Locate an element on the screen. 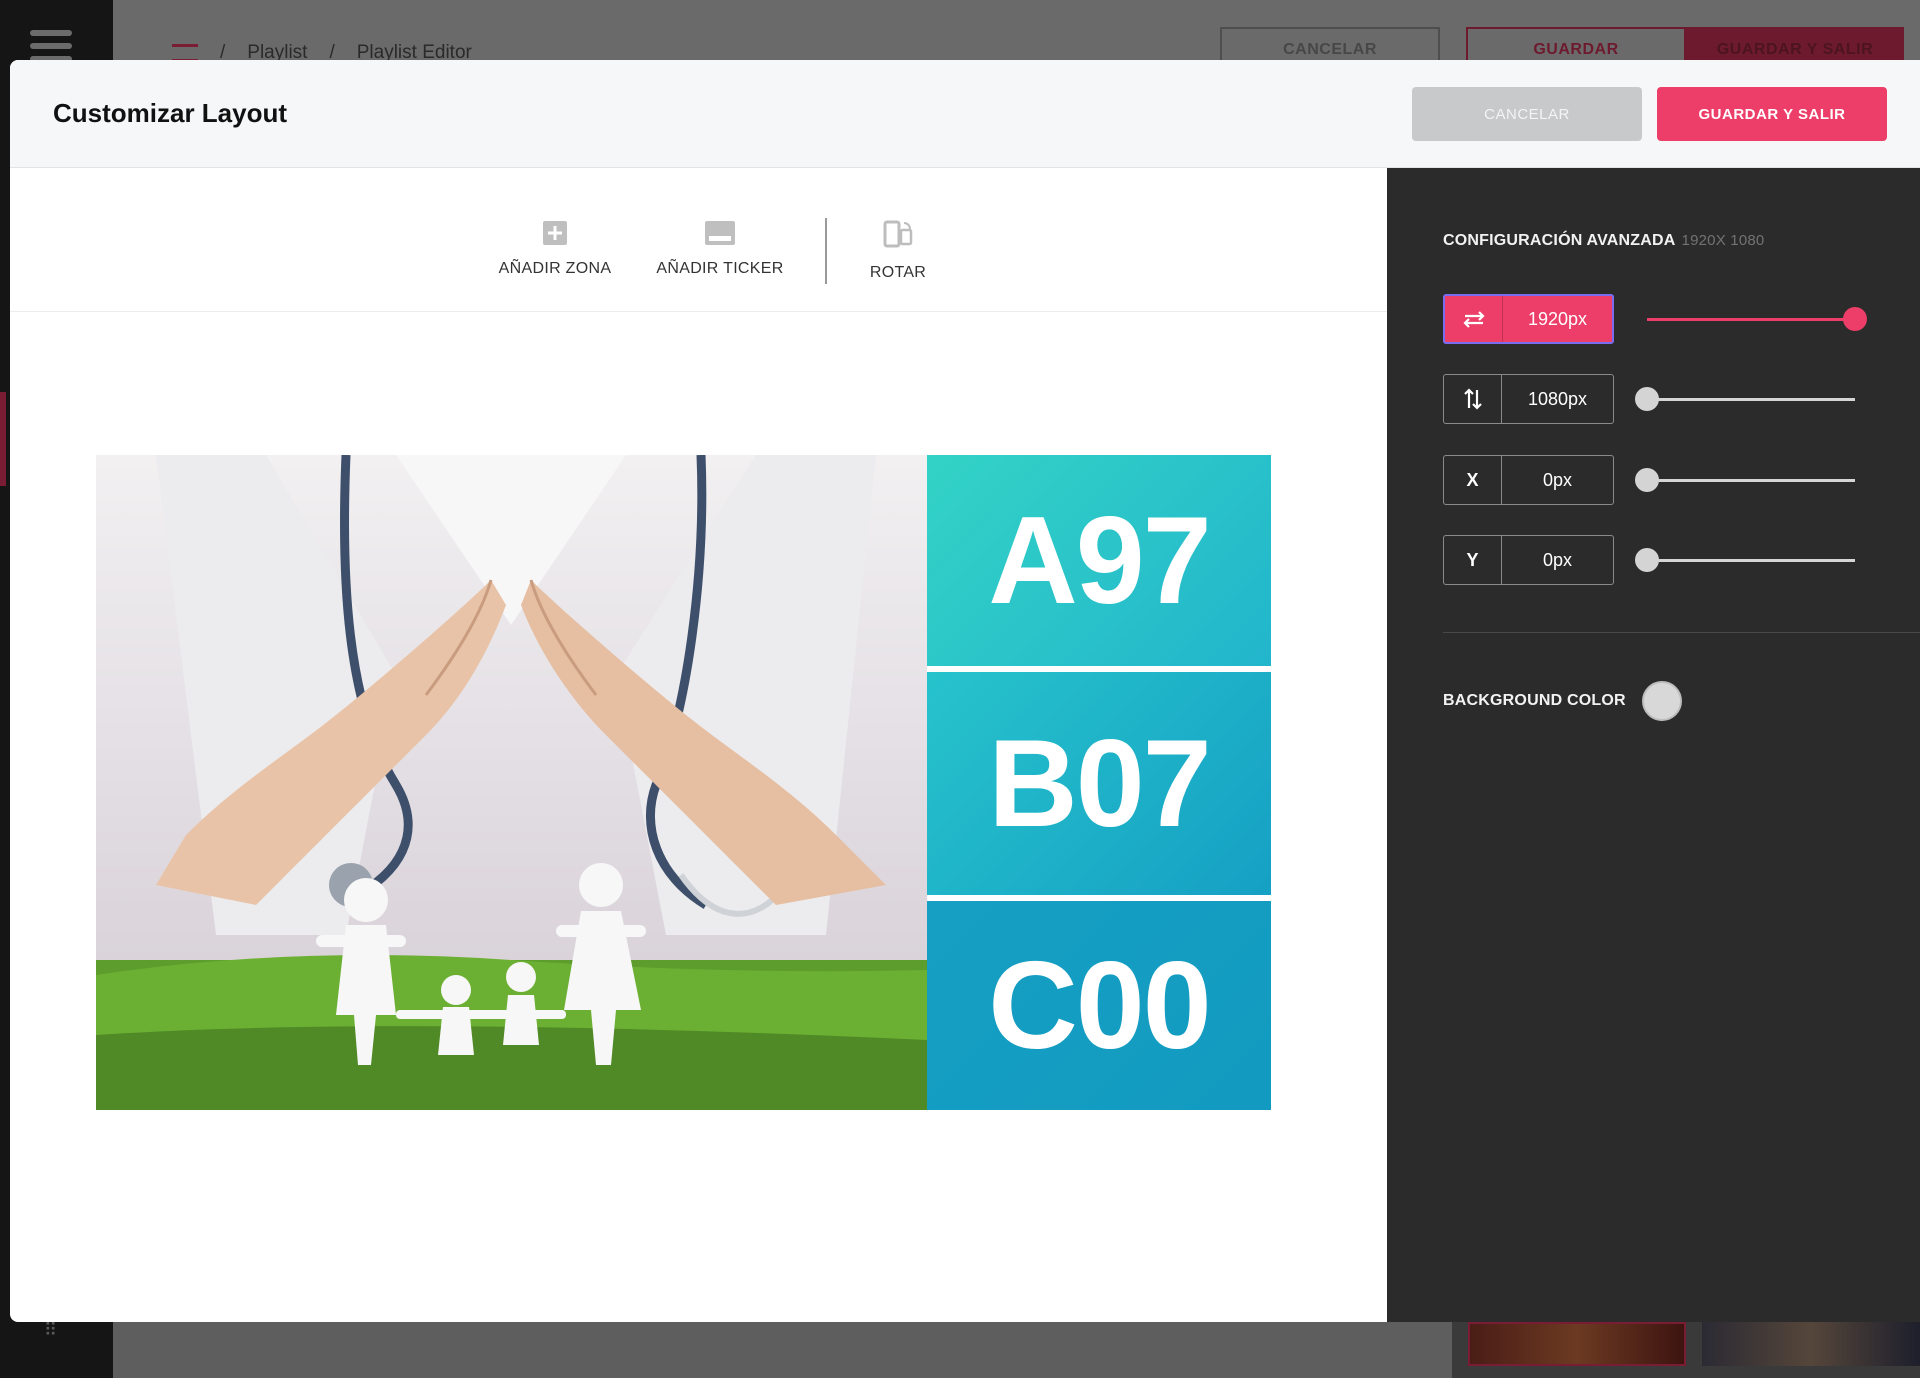  add-square-icon is located at coordinates (555, 233).